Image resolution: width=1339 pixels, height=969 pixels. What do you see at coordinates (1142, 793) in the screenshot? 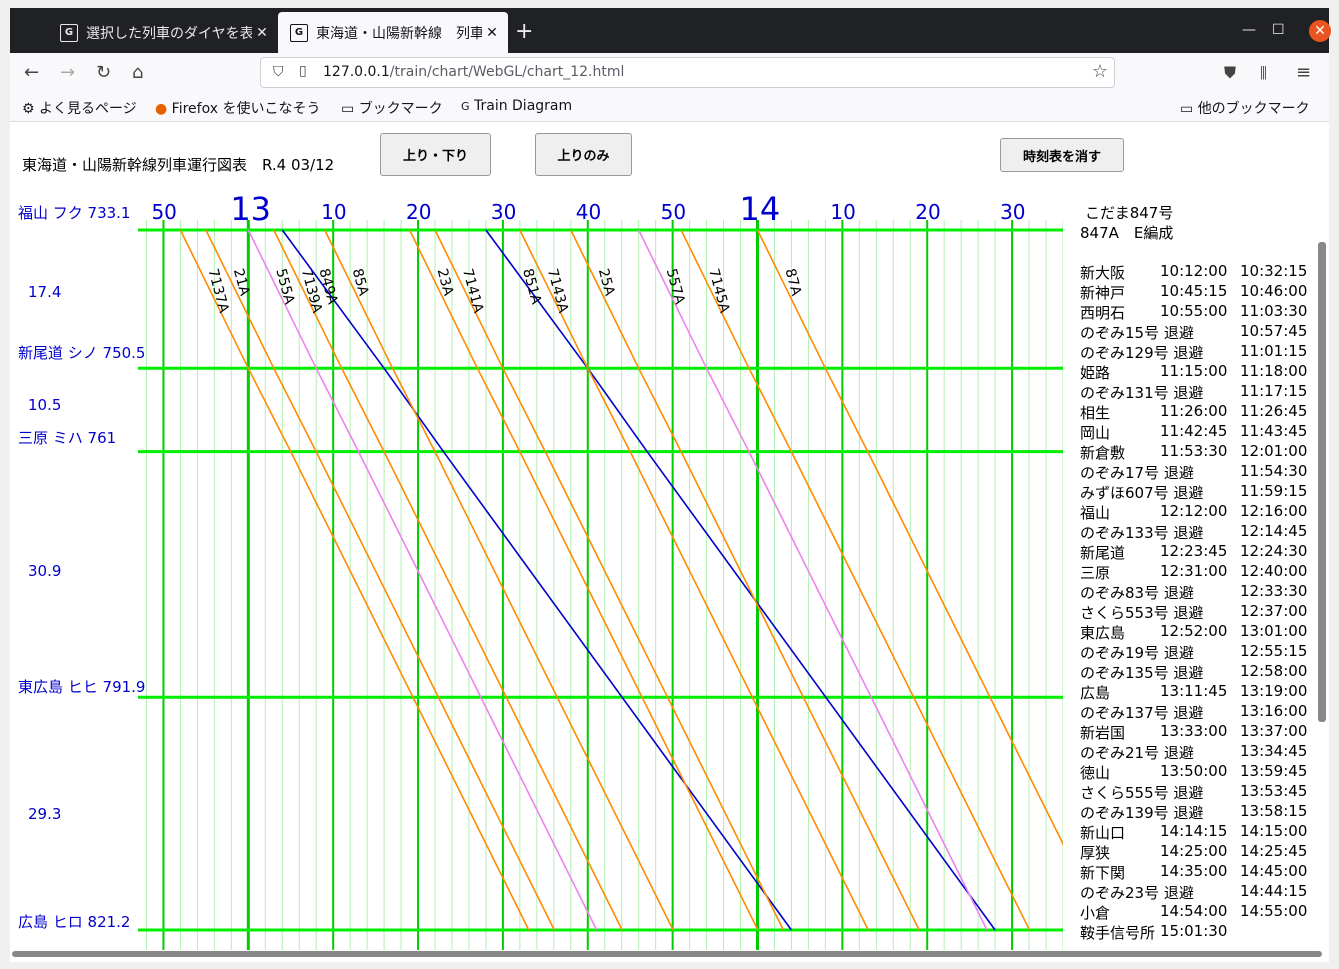
I see `timetable-station: さくら555号 退避` at bounding box center [1142, 793].